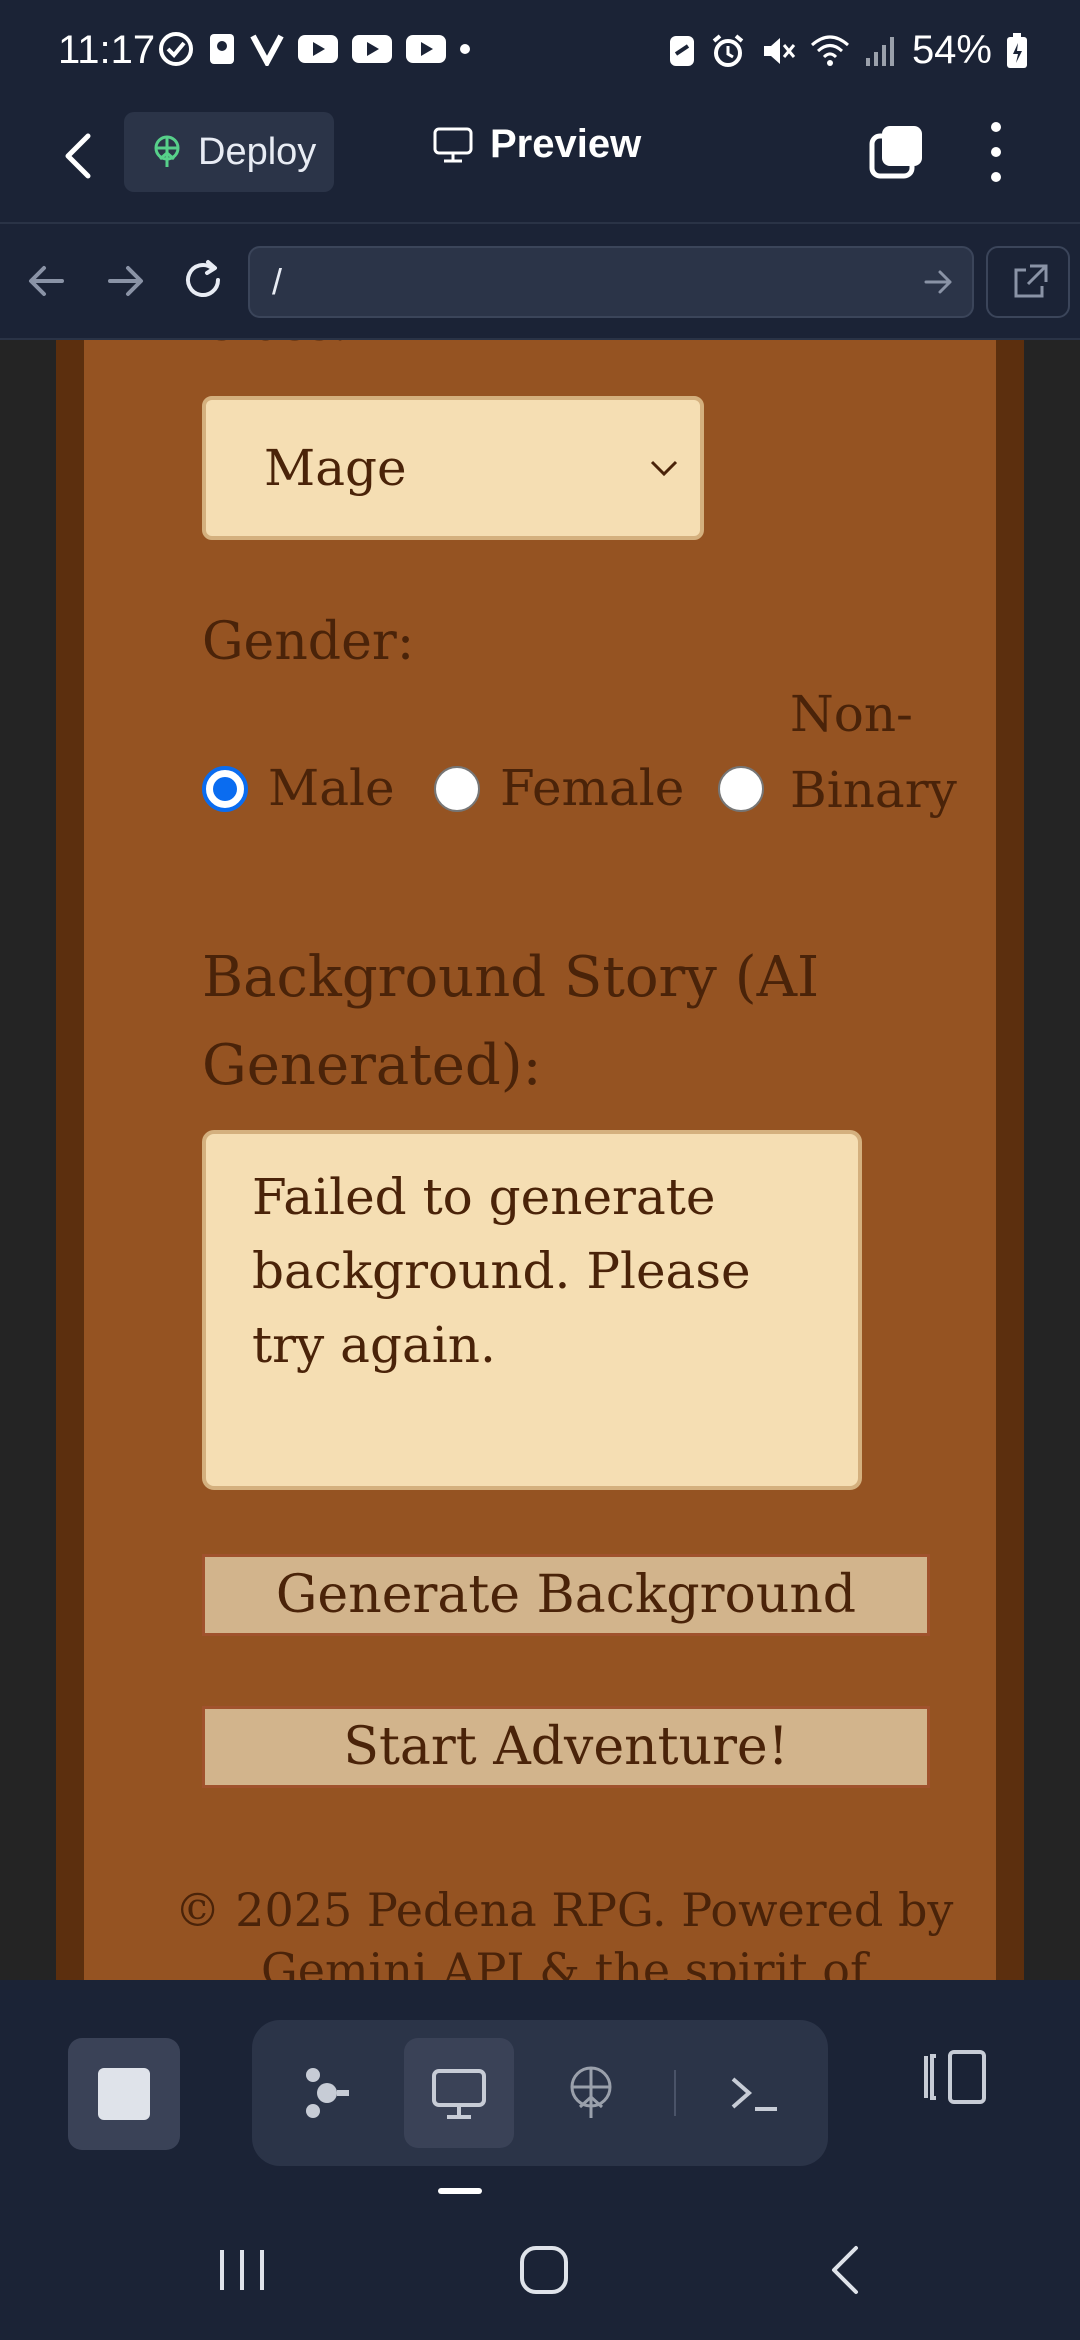 This screenshot has height=2340, width=1080. I want to click on gender-male-label: Male, so click(331, 788).